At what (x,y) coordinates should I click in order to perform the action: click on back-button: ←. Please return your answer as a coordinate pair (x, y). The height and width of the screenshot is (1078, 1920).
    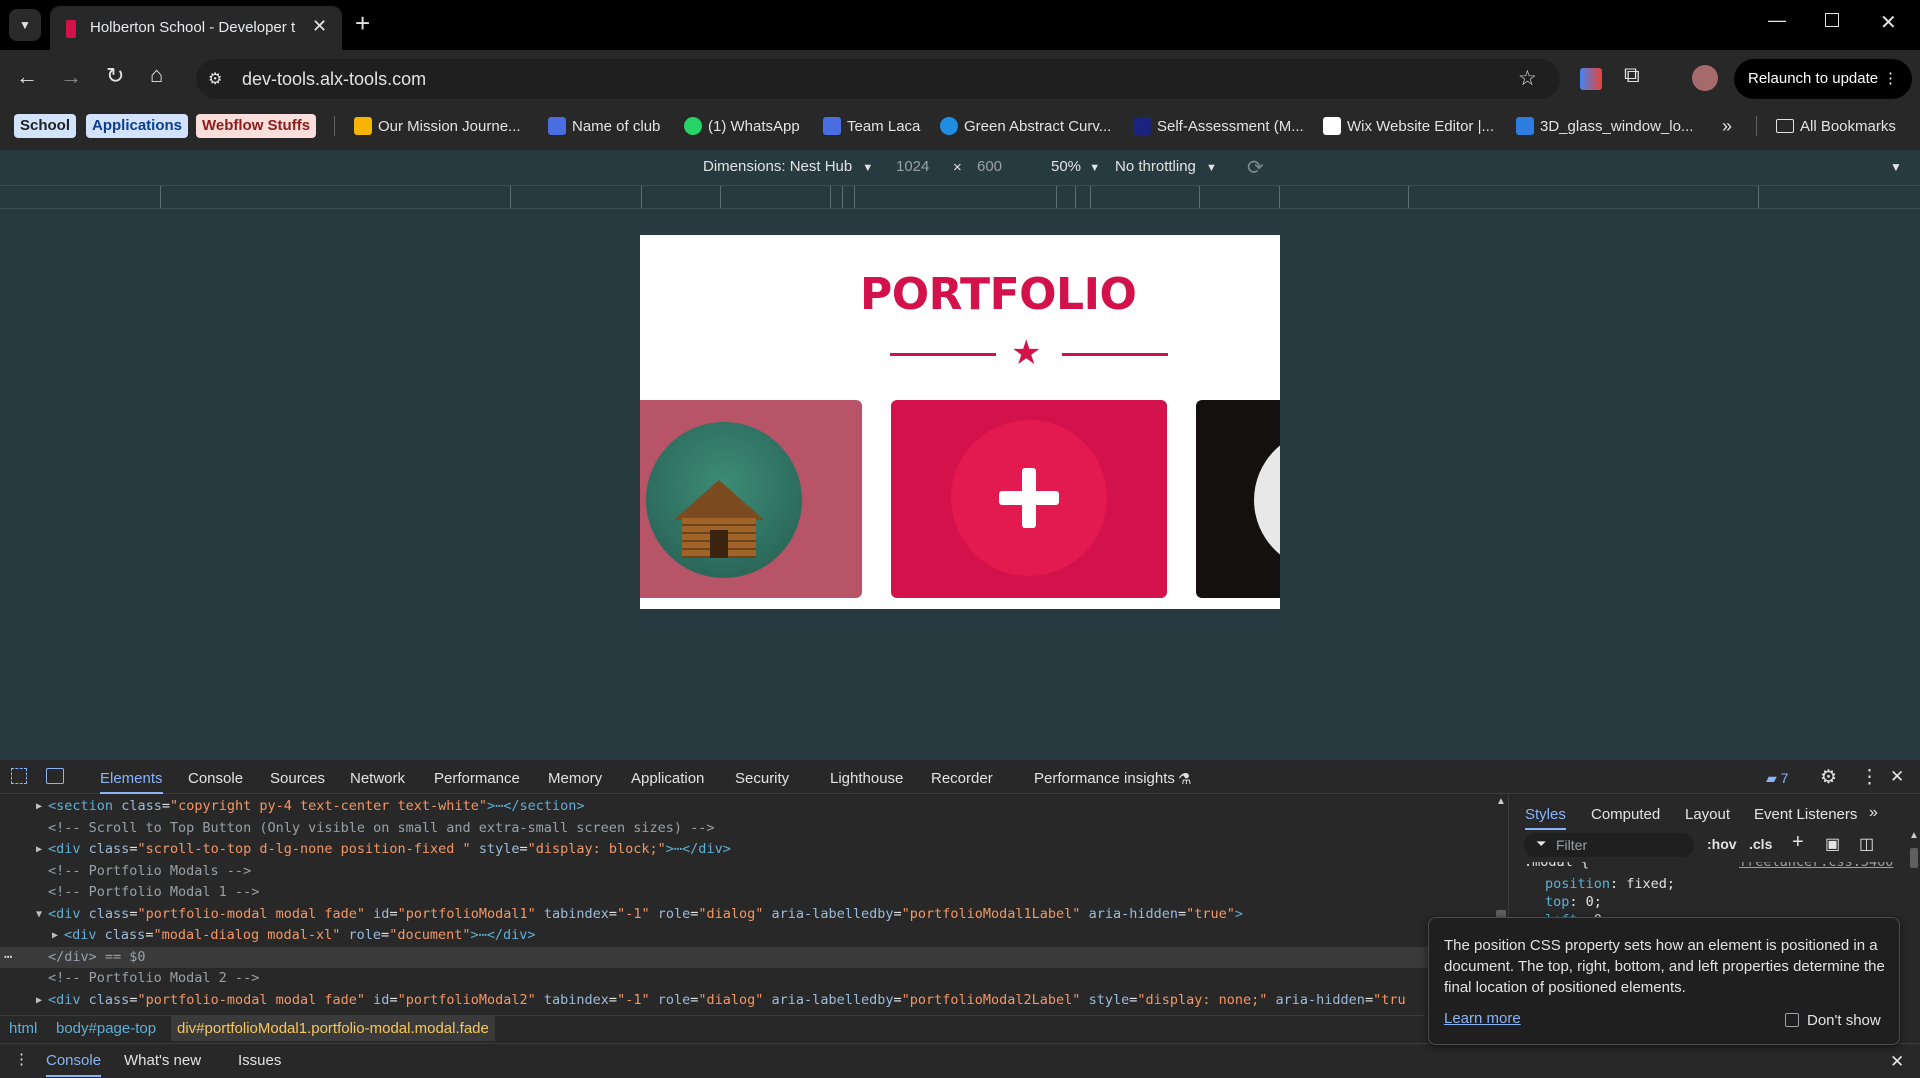
    Looking at the image, I should click on (27, 77).